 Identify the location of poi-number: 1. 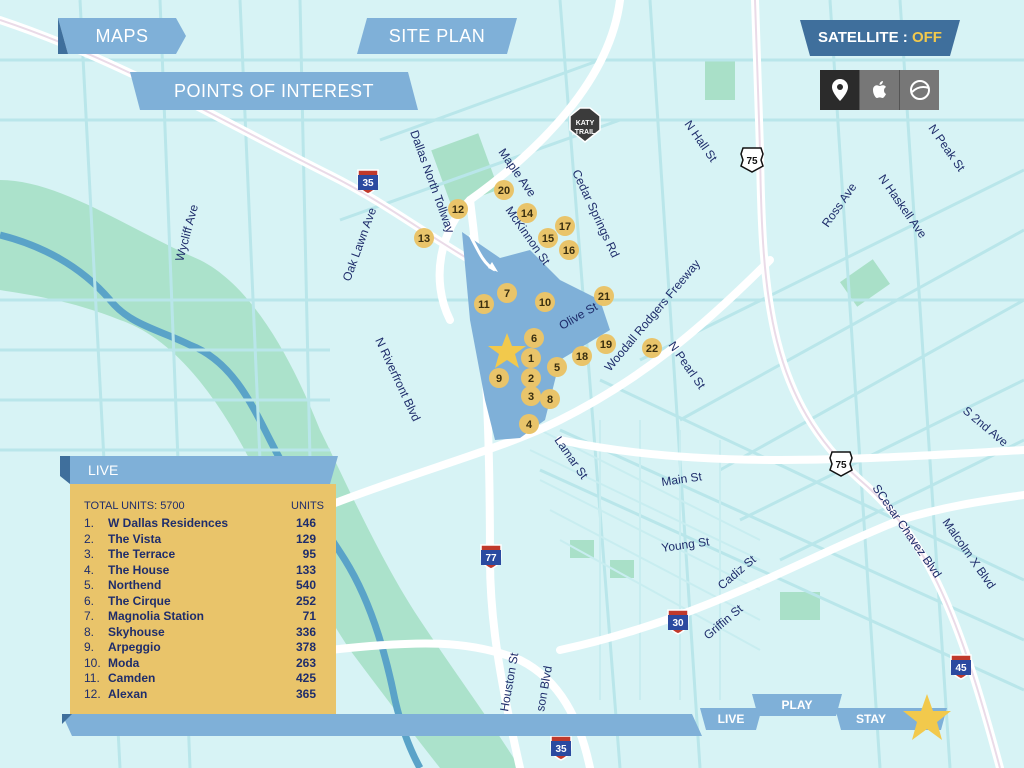
(531, 359).